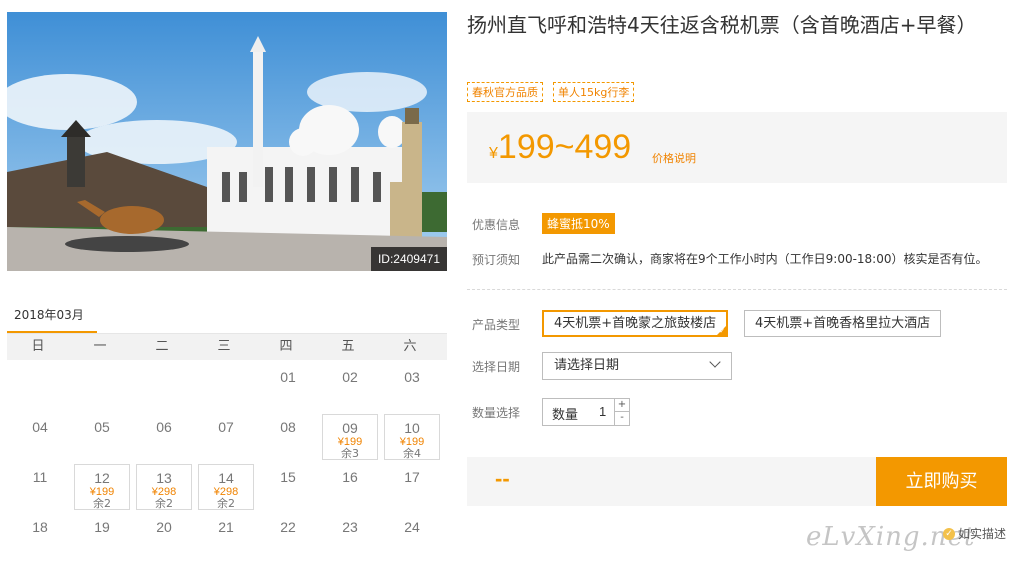  I want to click on checkmark-icon: ✓, so click(722, 331).